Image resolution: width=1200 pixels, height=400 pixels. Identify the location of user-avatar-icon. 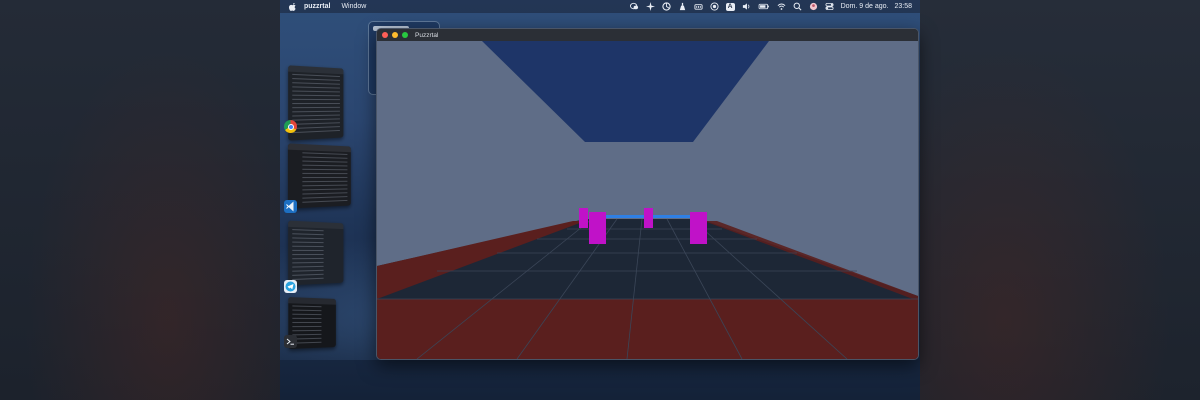
(813, 6).